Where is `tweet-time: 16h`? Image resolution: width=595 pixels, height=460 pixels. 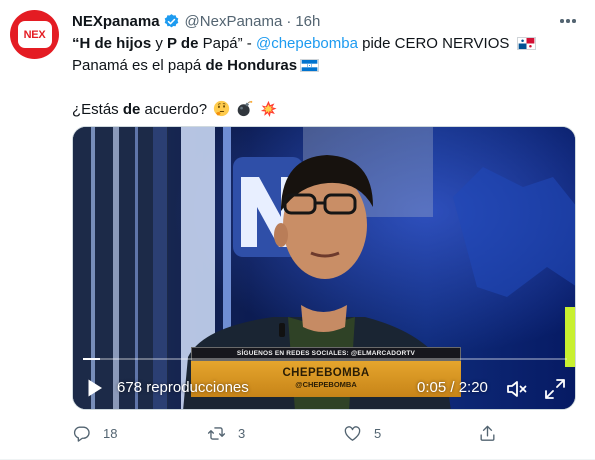
tweet-time: 16h is located at coordinates (307, 21).